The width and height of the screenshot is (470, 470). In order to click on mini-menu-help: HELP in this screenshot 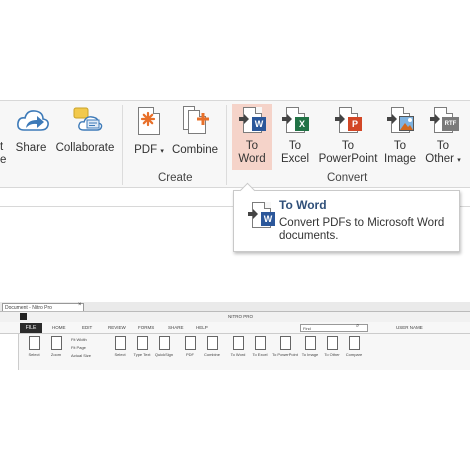, I will do `click(202, 327)`.